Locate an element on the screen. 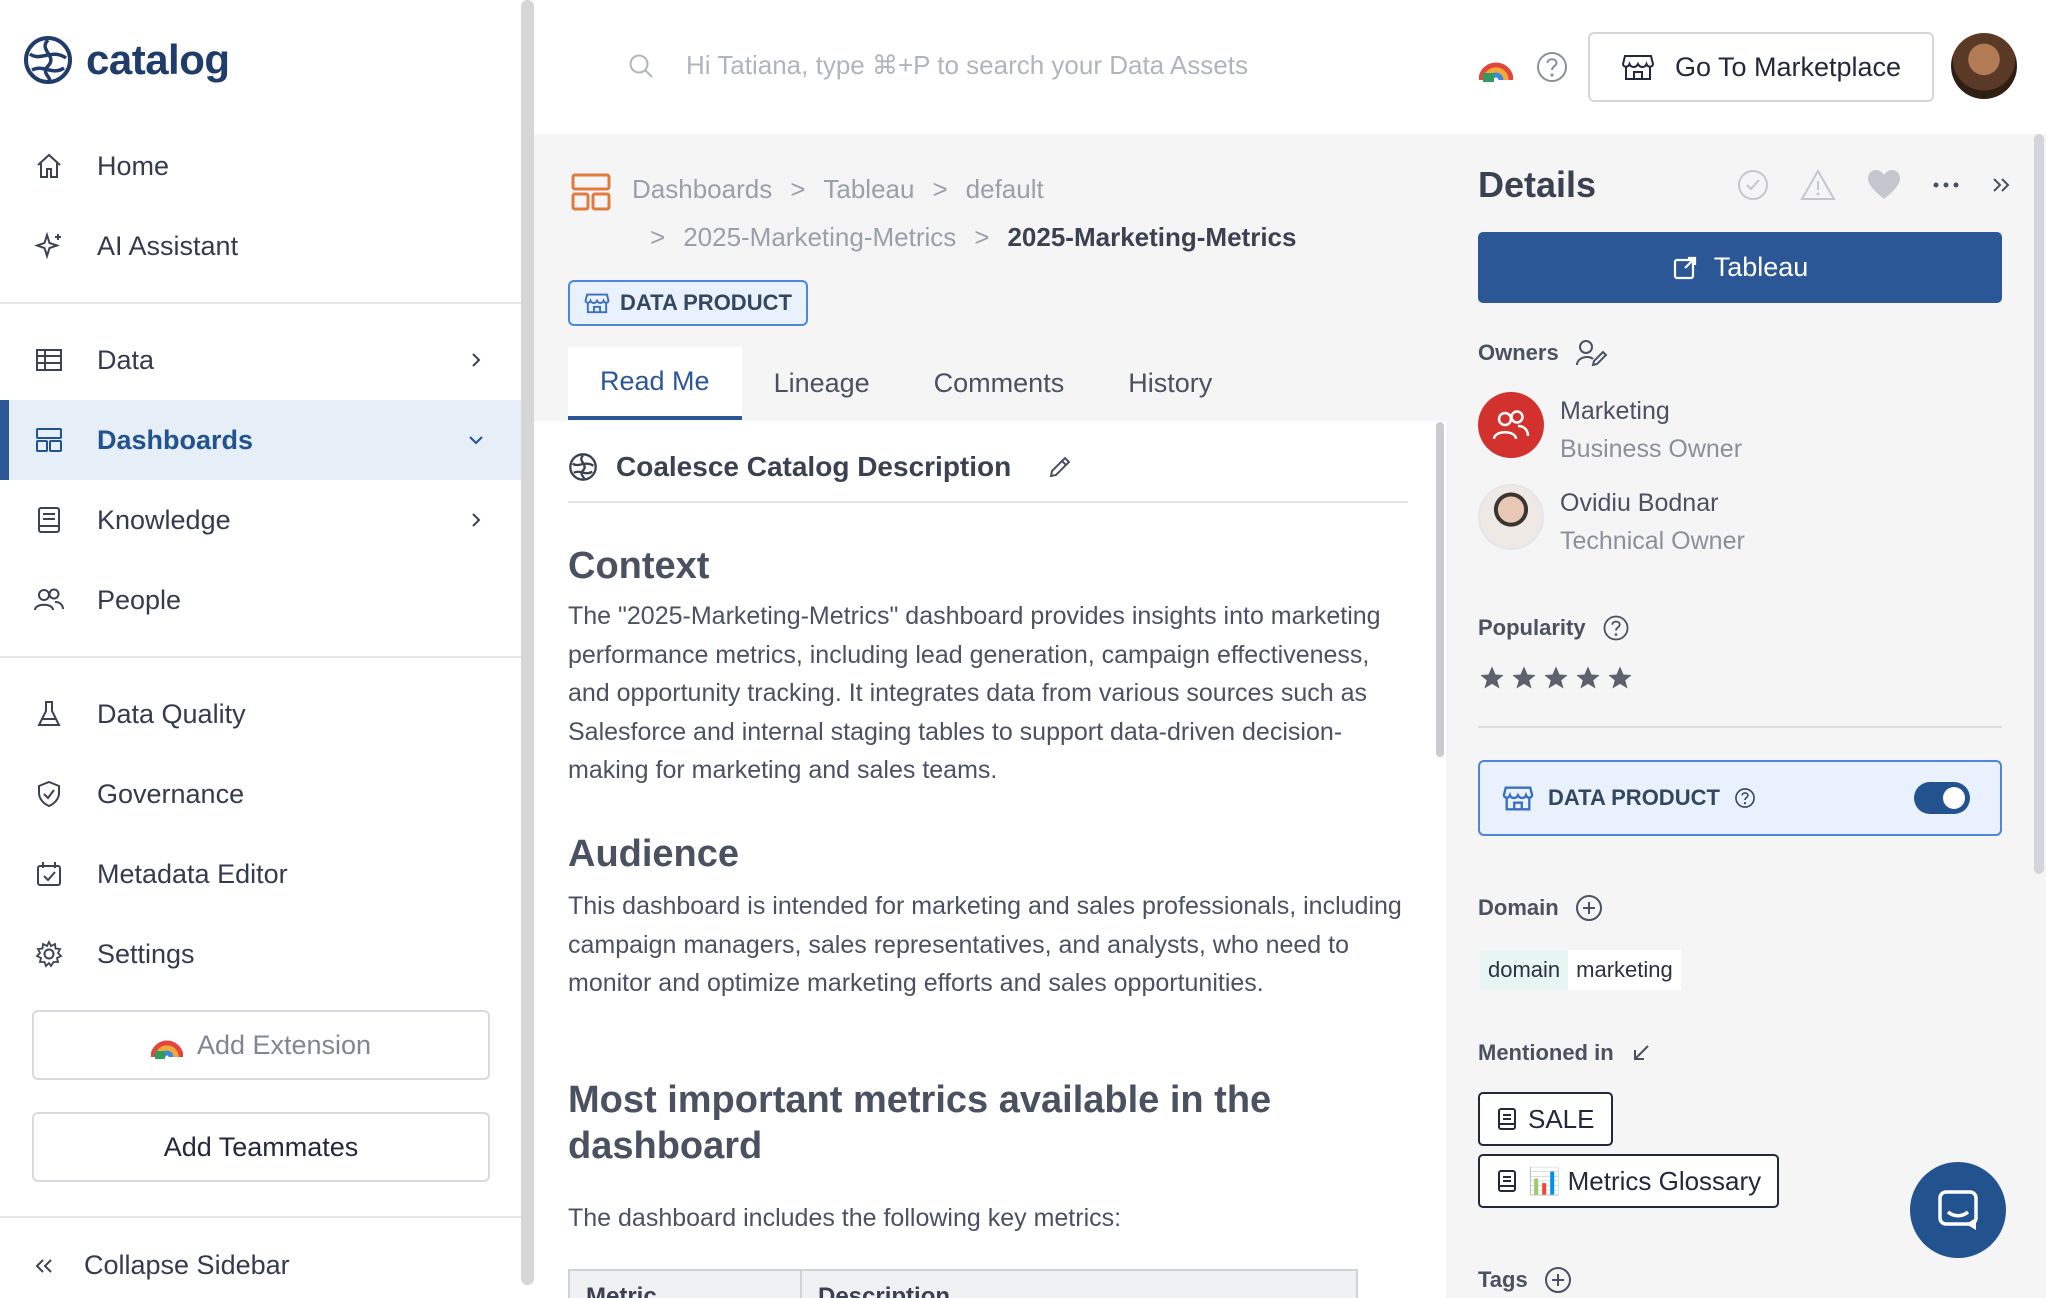 Image resolution: width=2046 pixels, height=1298 pixels. sidebar-item-home: Home is located at coordinates (261, 166).